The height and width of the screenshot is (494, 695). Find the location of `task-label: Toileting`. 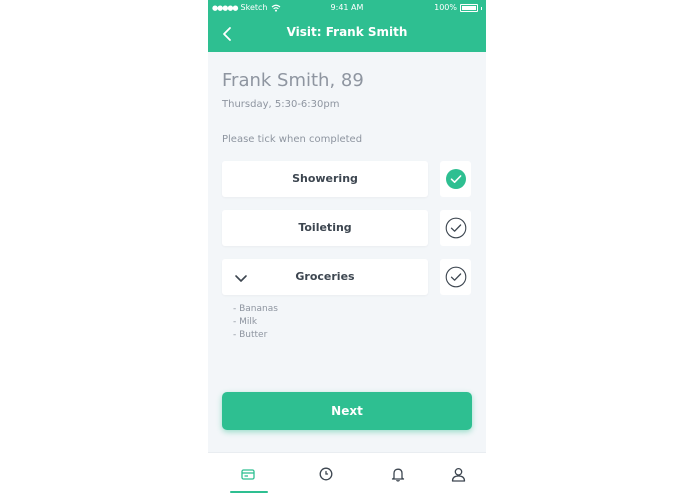

task-label: Toileting is located at coordinates (325, 227).